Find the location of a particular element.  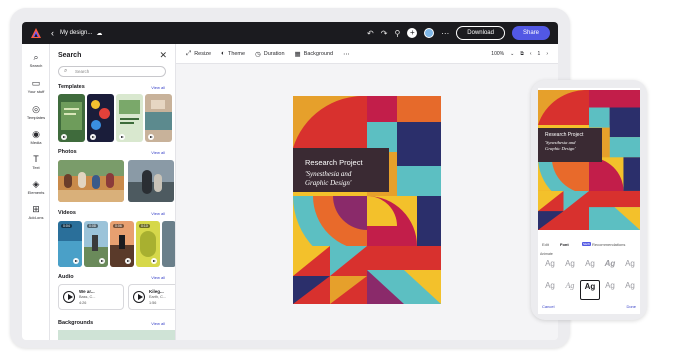

video-thumb: 0:10 is located at coordinates (148, 244).